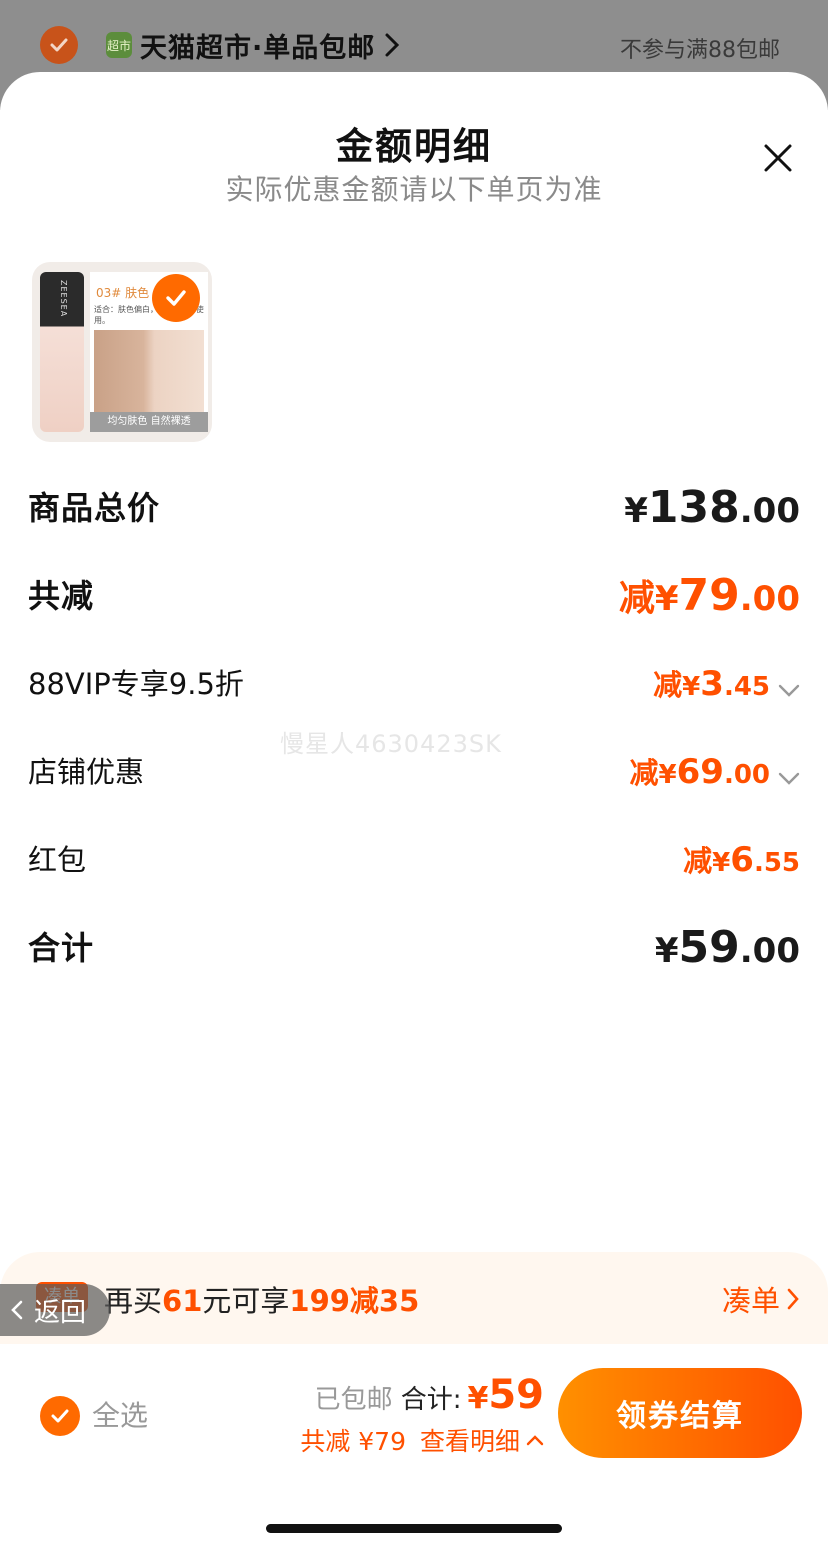 This screenshot has width=828, height=1548. I want to click on amount-int: 79, so click(709, 595).